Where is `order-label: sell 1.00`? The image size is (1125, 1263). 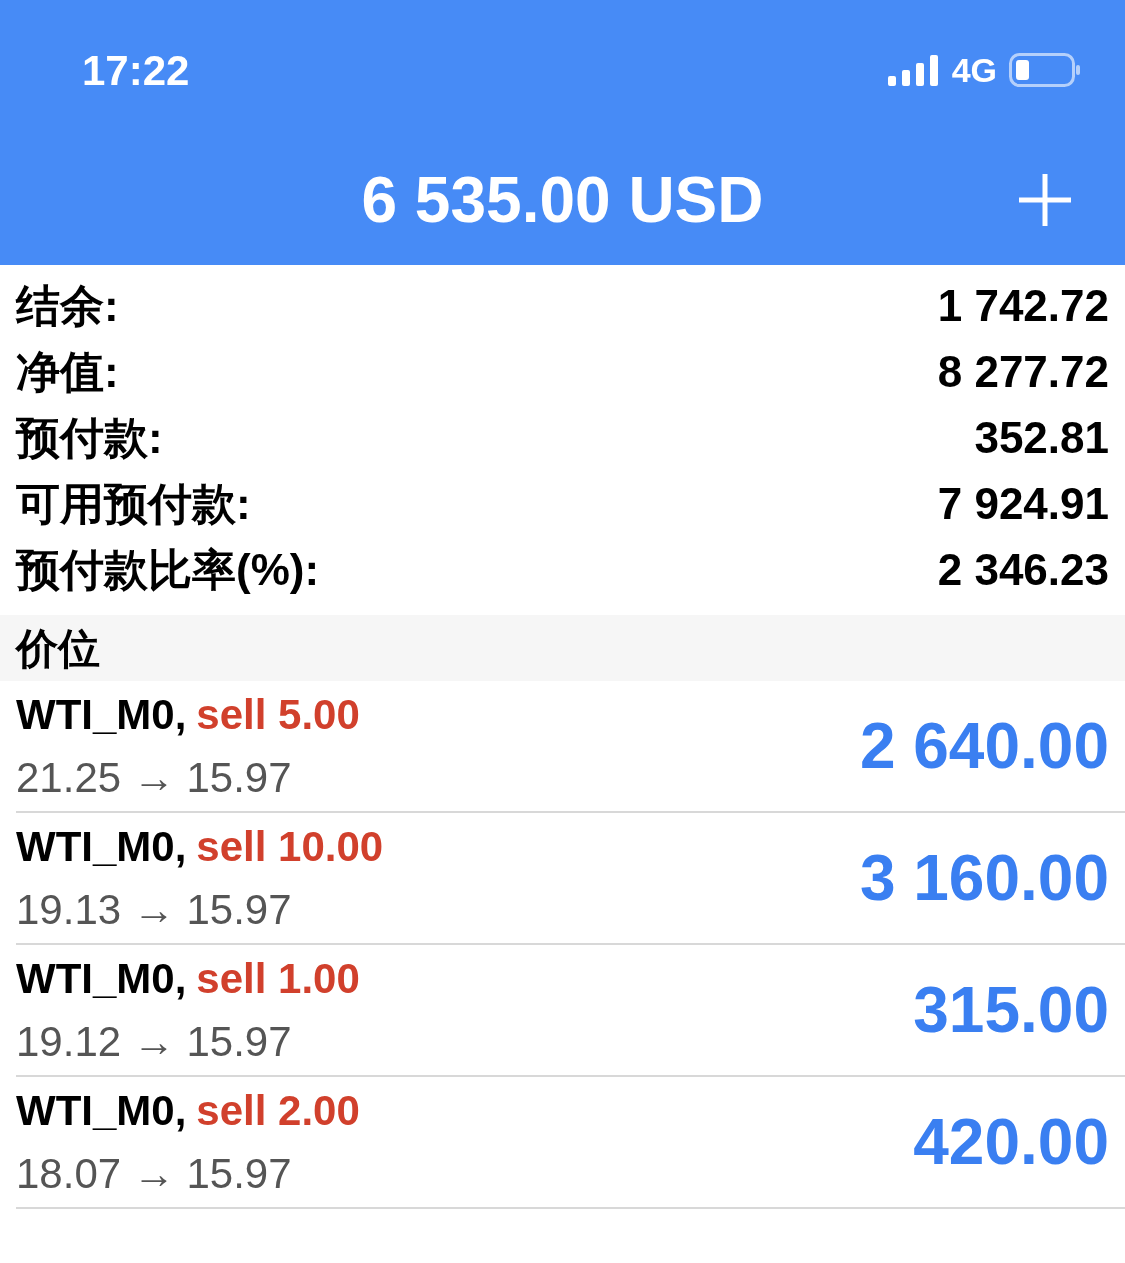 order-label: sell 1.00 is located at coordinates (278, 979).